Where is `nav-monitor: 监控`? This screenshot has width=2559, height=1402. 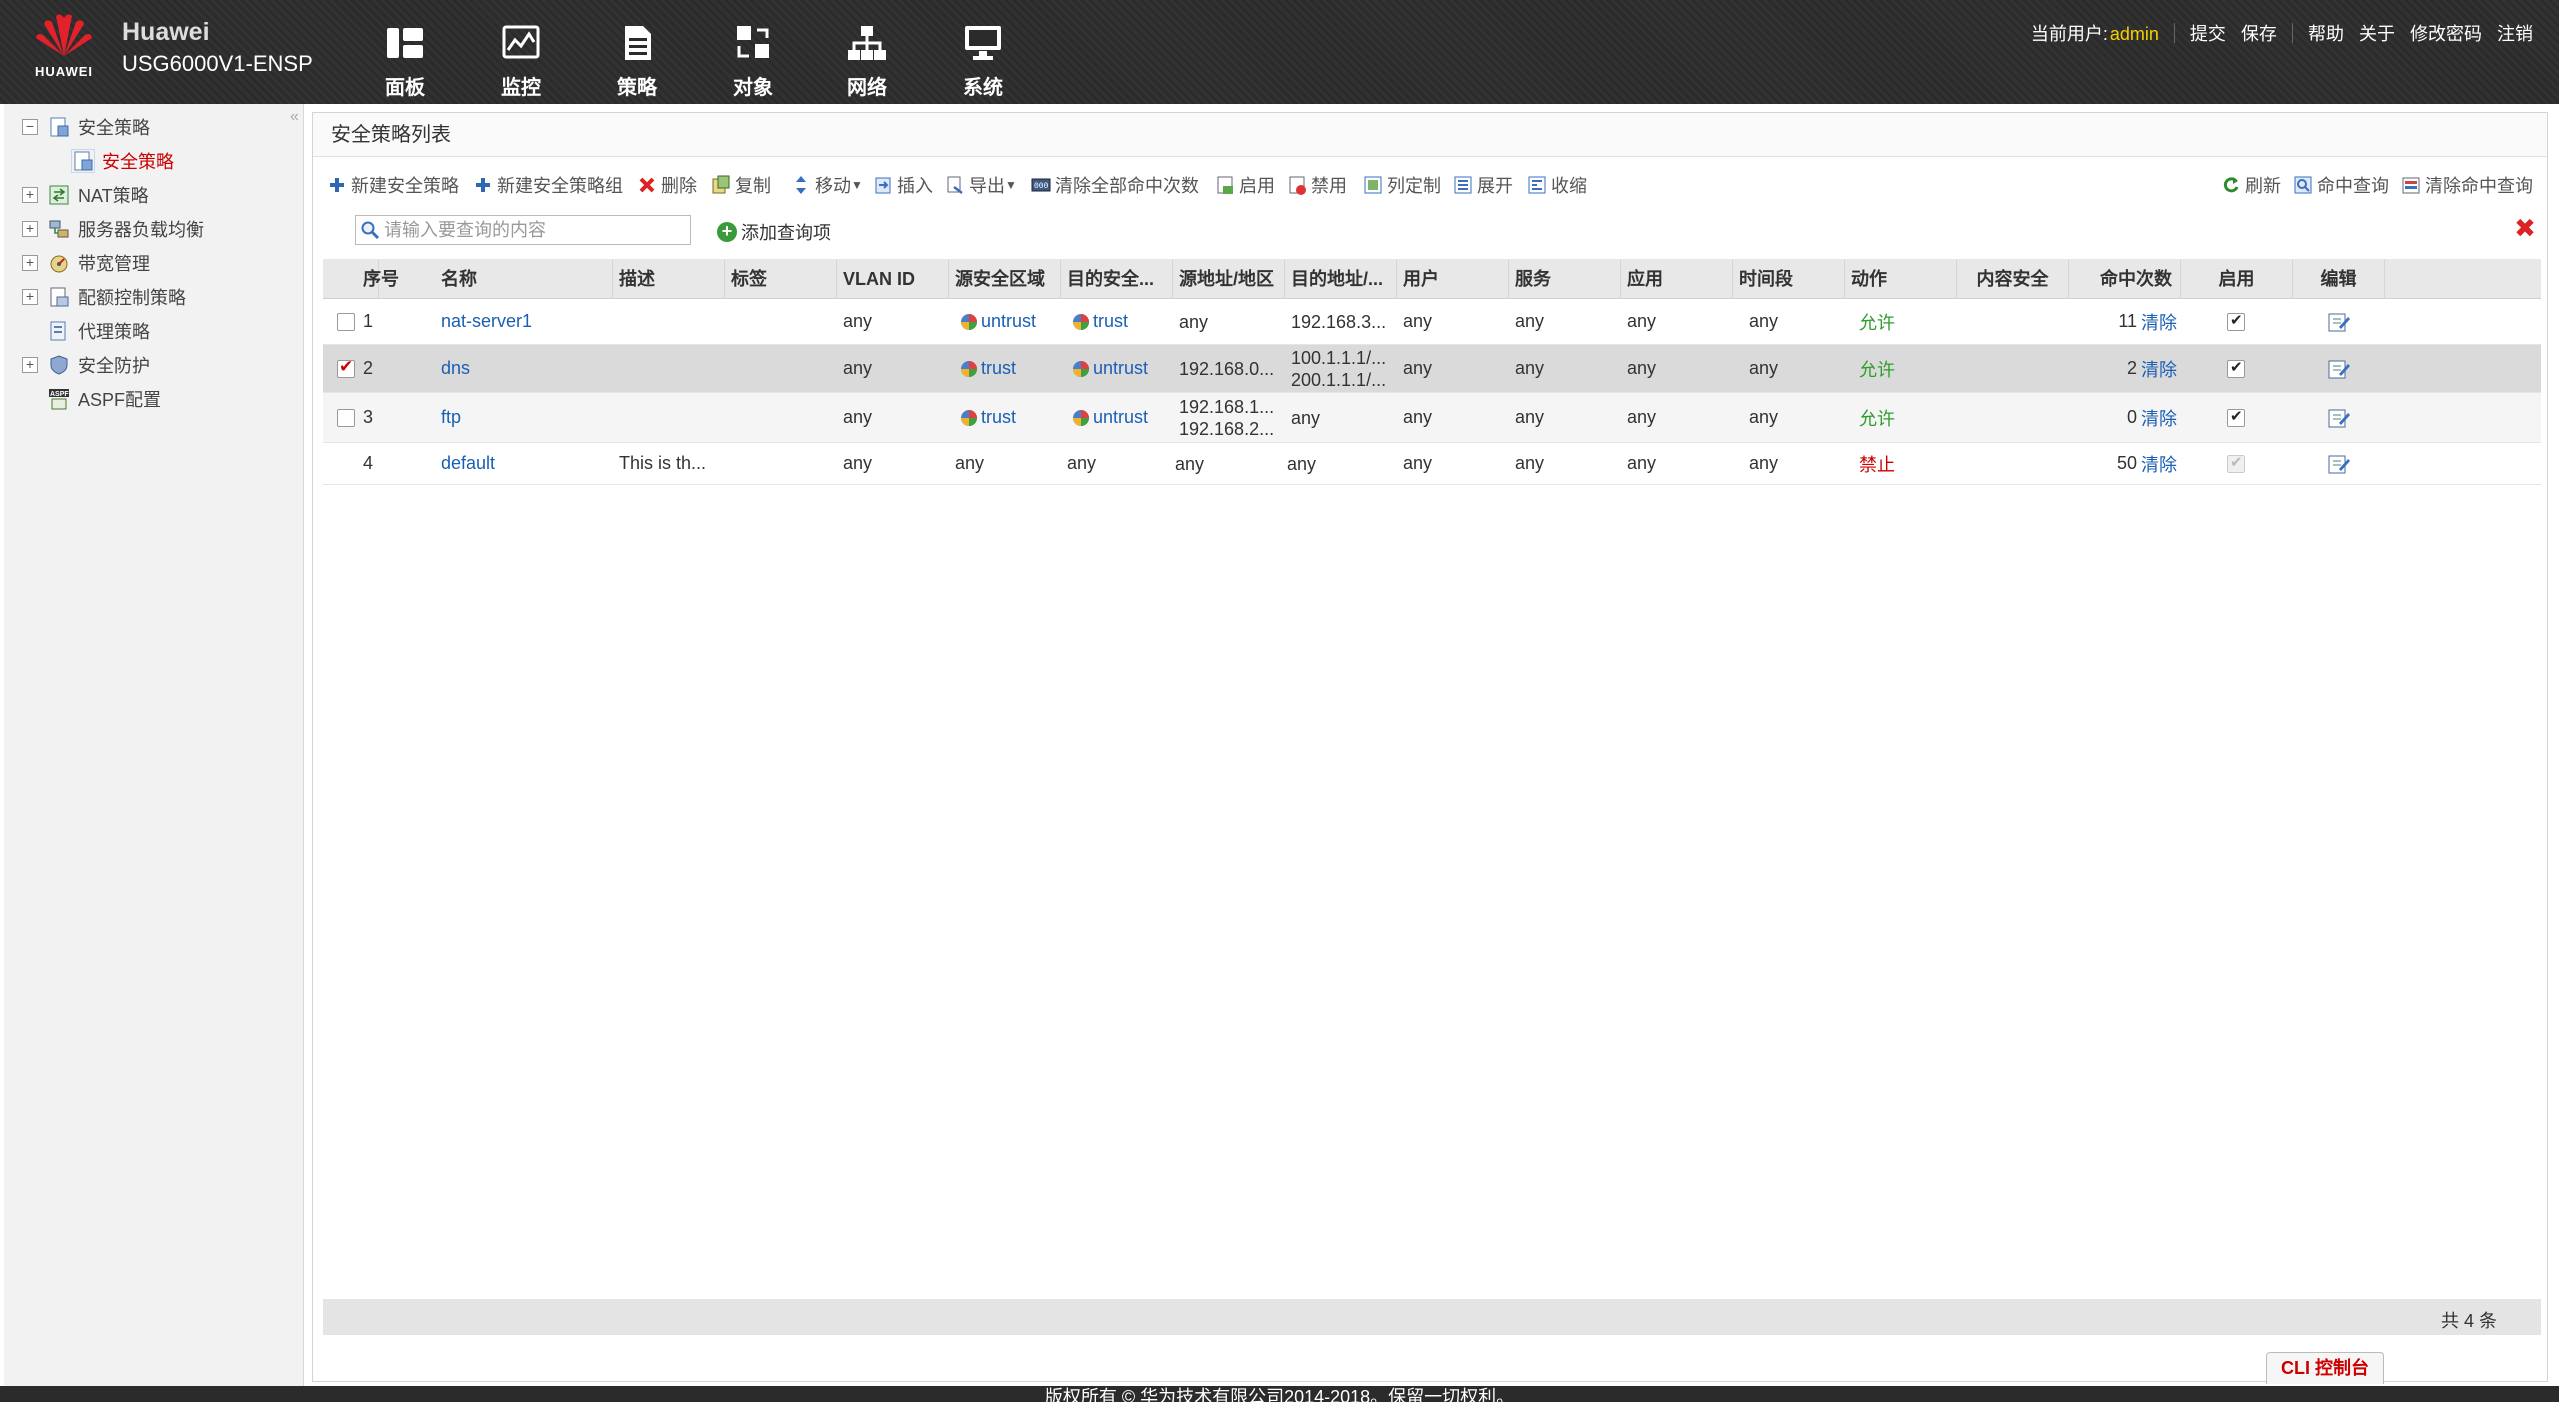 nav-monitor: 监控 is located at coordinates (521, 62).